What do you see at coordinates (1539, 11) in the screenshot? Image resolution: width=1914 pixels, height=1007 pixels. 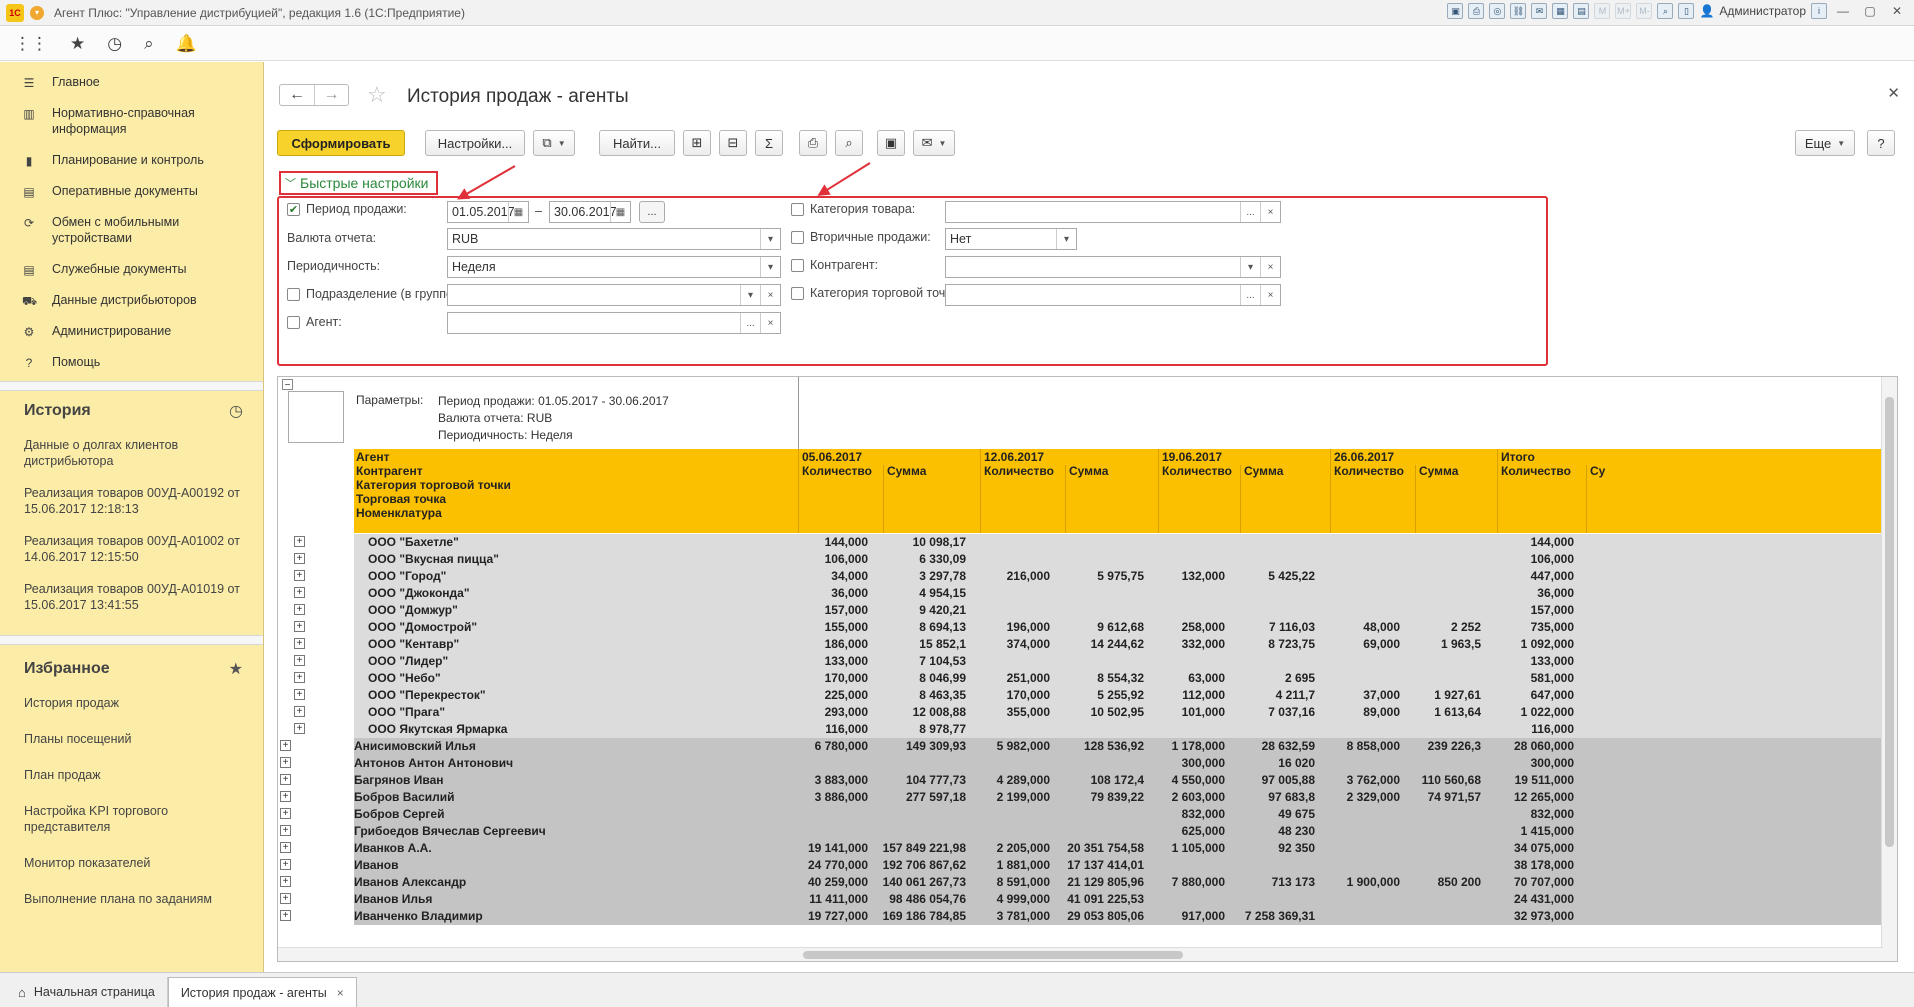 I see `mail-icon: ✉` at bounding box center [1539, 11].